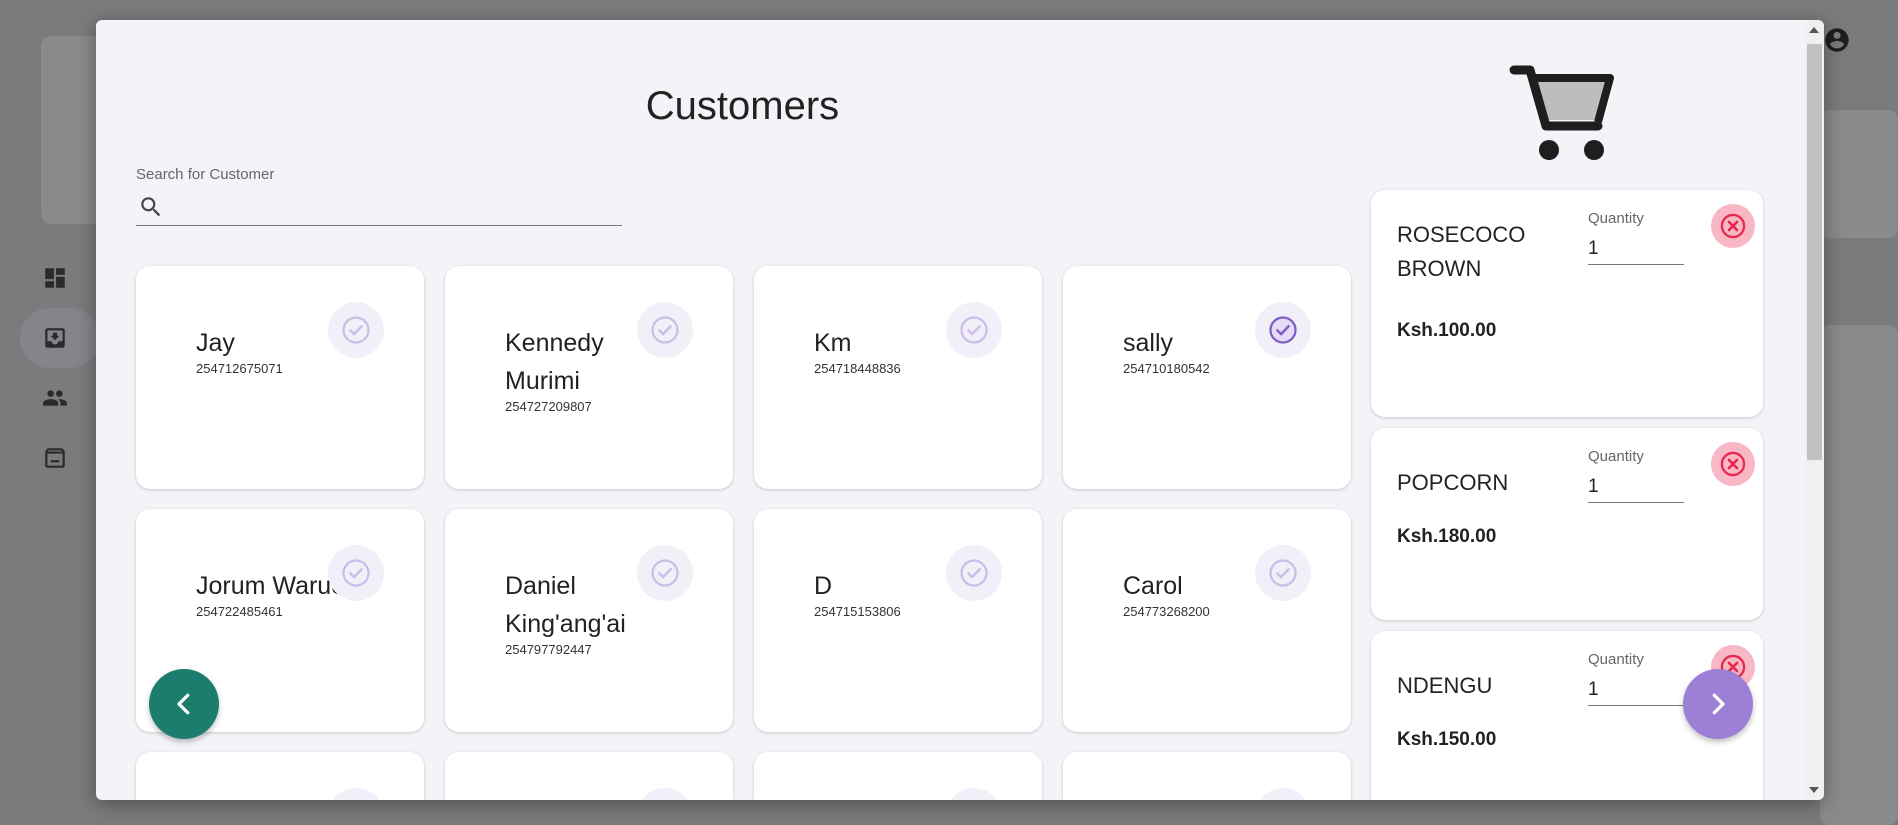 This screenshot has width=1898, height=825. Describe the element at coordinates (1447, 330) in the screenshot. I see `cart-item-price: Ksh.100.00` at that location.